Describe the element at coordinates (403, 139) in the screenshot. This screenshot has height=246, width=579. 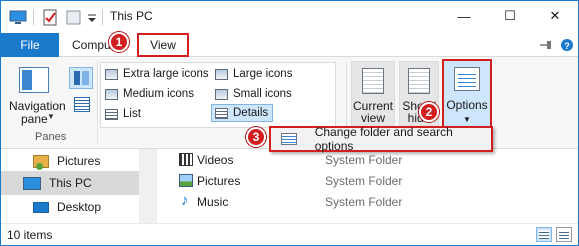
I see `change-folder-options-item: Change folder and search options` at that location.